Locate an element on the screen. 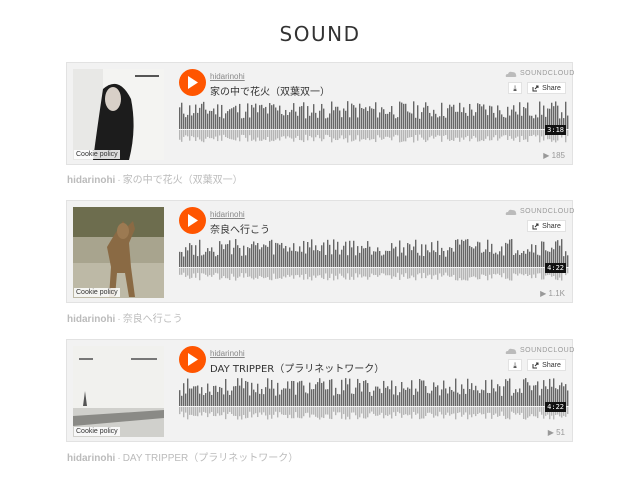 The image size is (640, 477). track-caption: hidarinohi · 奈良へ行こう is located at coordinates (125, 317).